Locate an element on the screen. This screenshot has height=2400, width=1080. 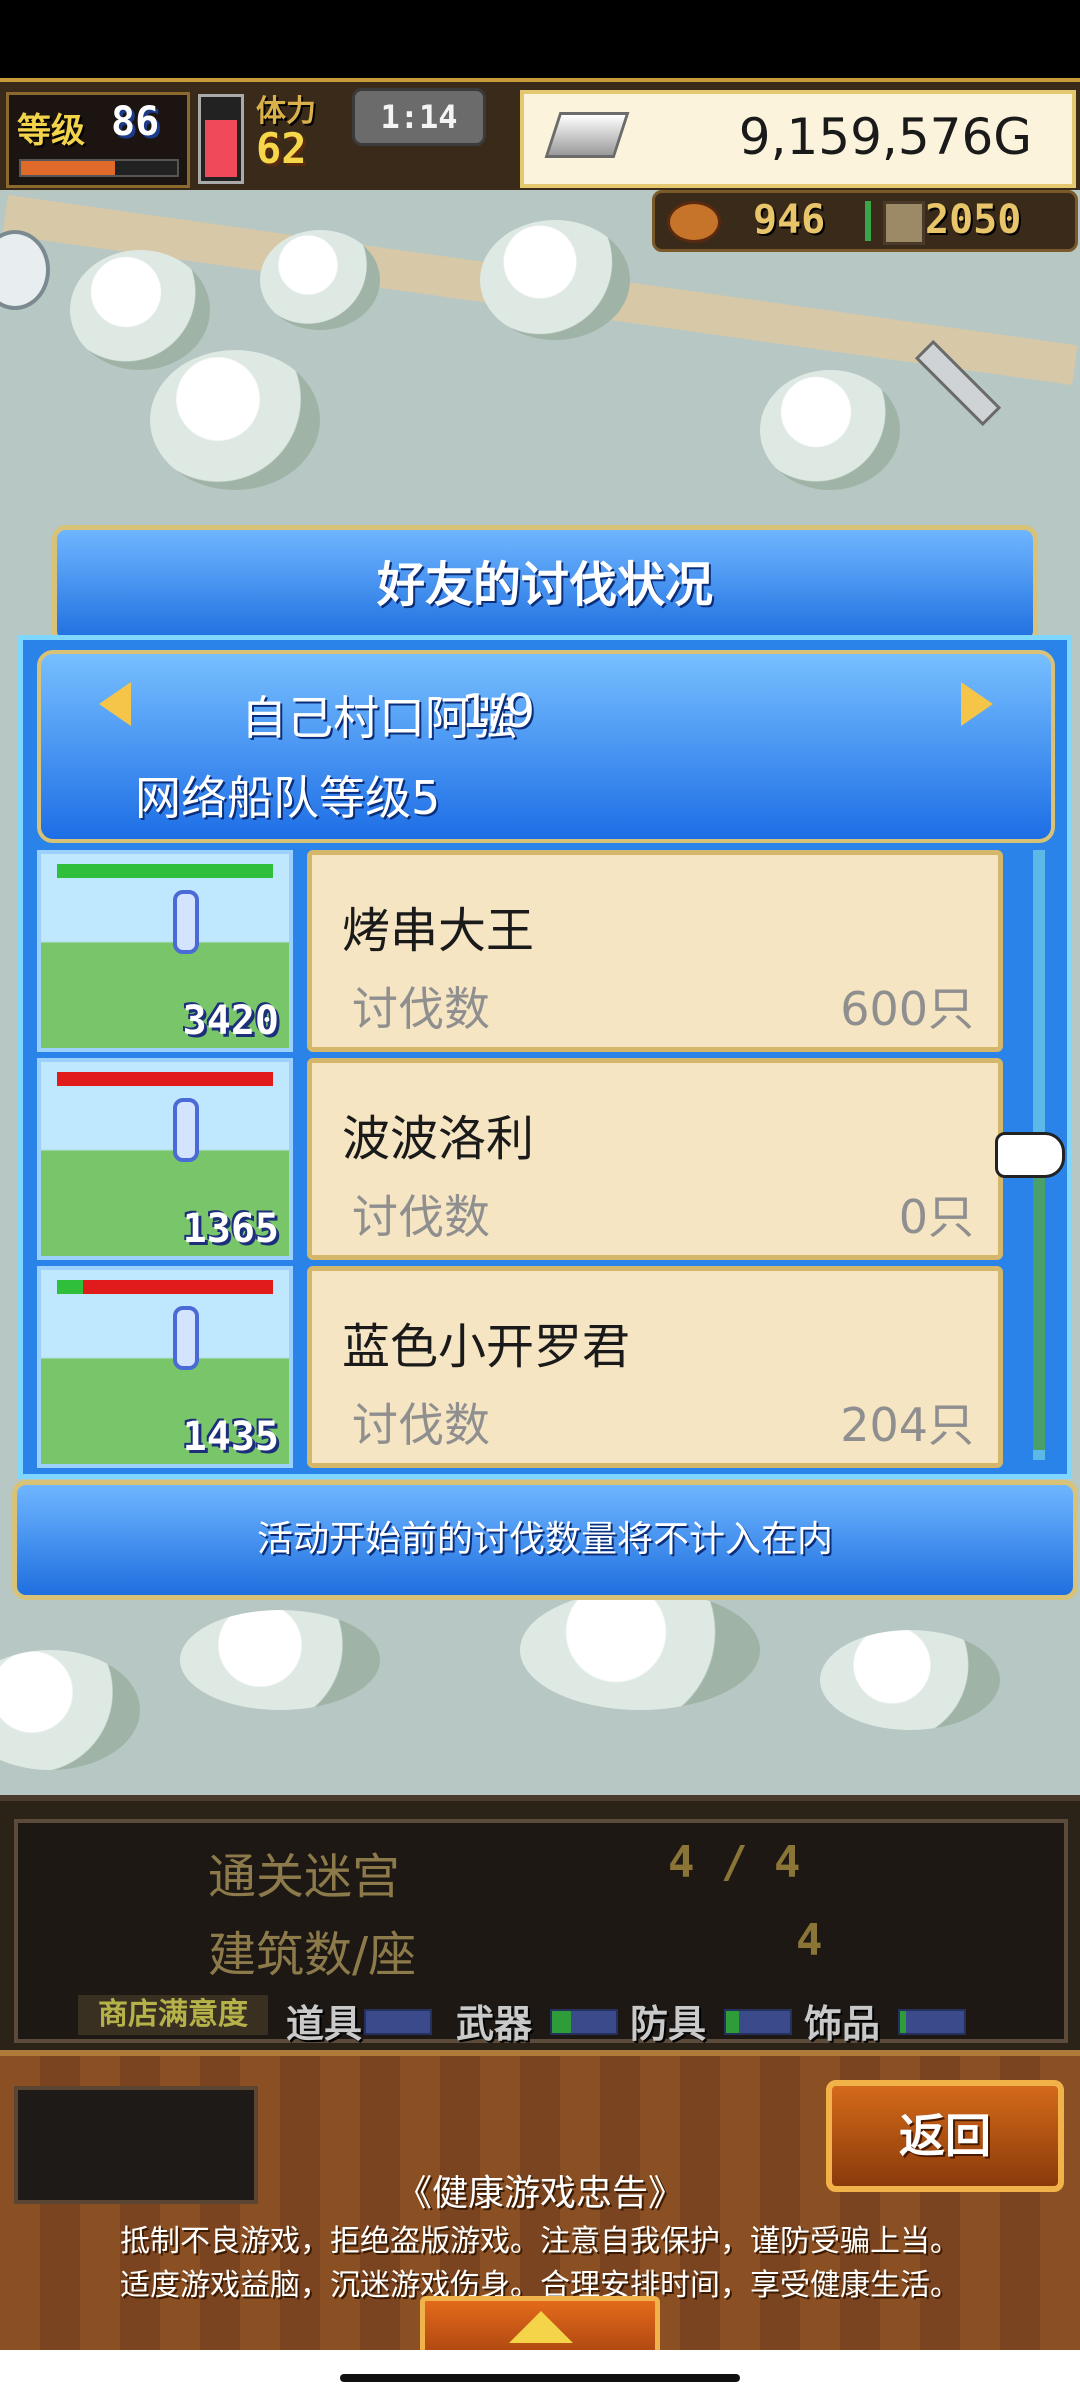
prev-arrow-icon is located at coordinates (115, 704).